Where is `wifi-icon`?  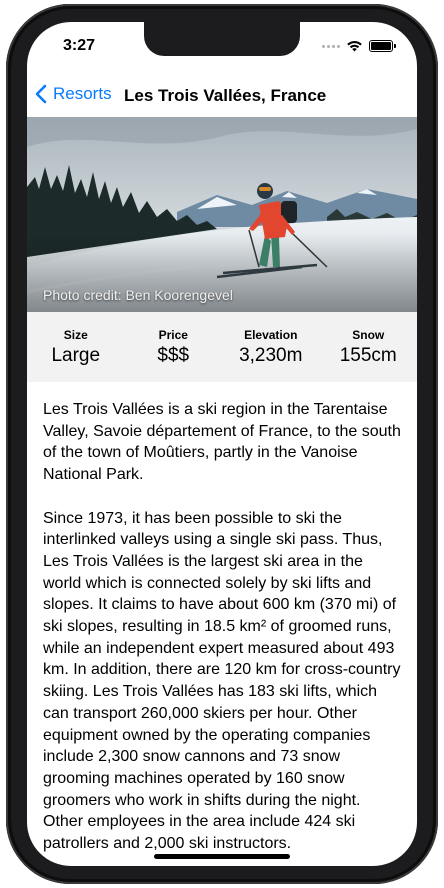 wifi-icon is located at coordinates (354, 46).